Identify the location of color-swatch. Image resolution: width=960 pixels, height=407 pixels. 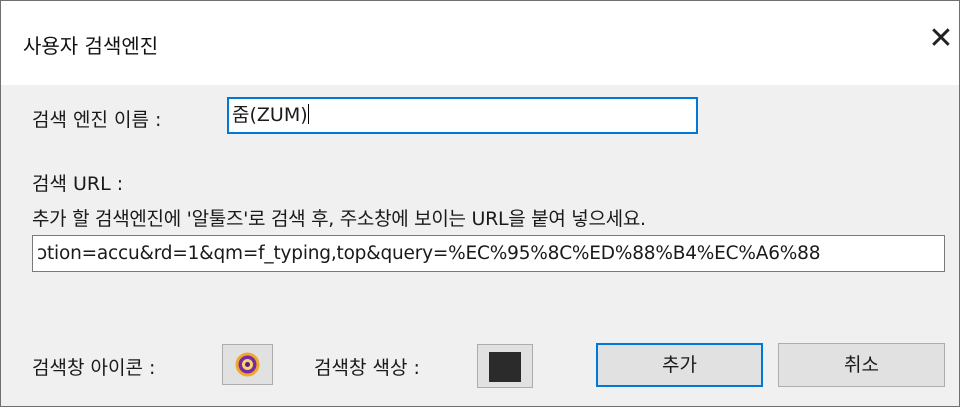
(505, 367).